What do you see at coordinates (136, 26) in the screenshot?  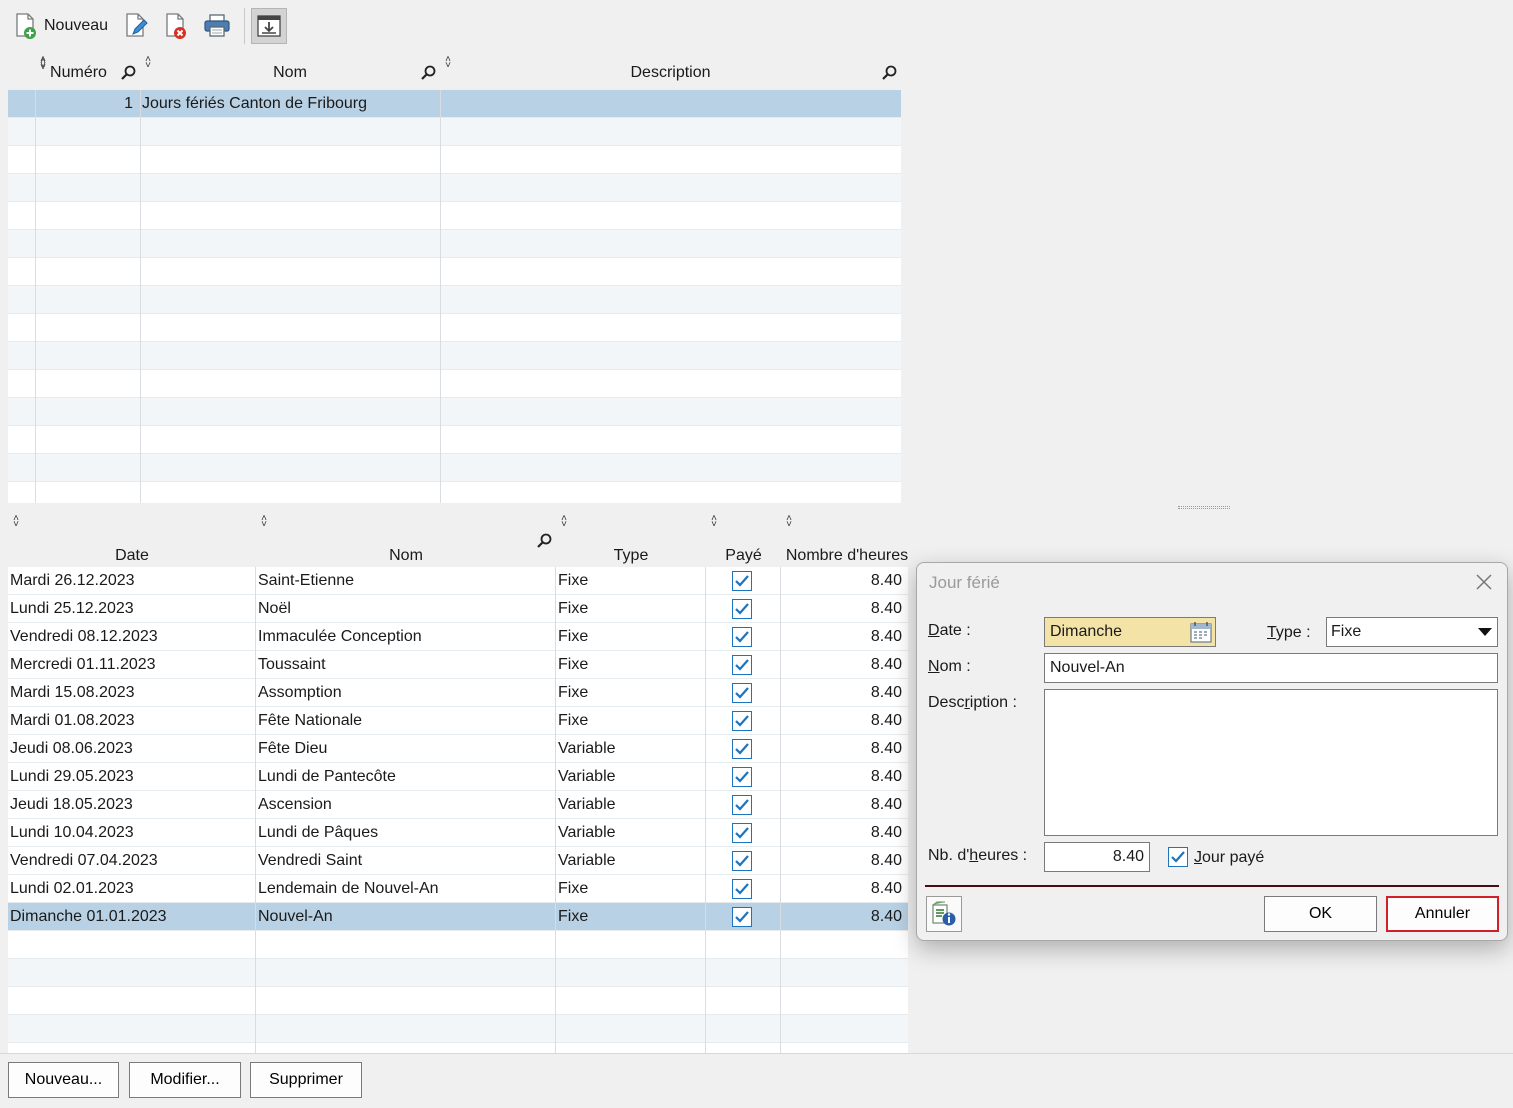 I see `edit-button` at bounding box center [136, 26].